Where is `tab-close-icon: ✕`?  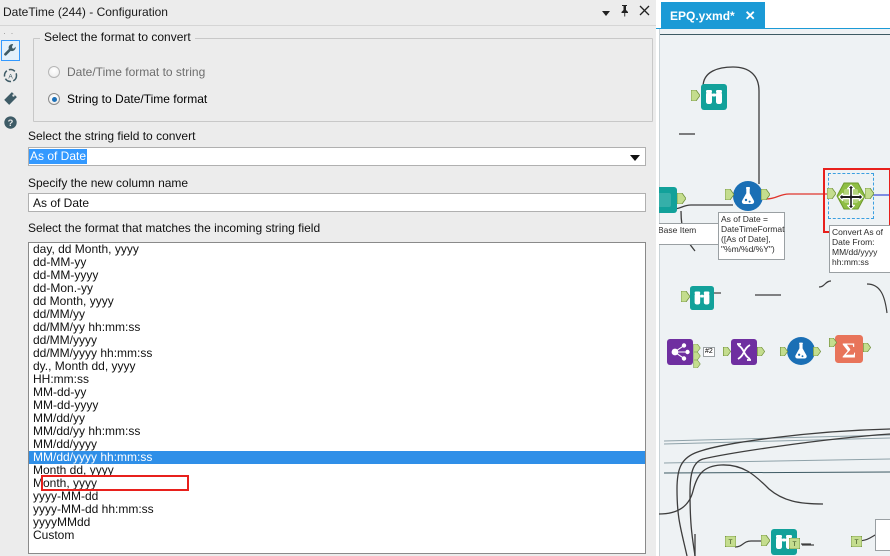
tab-close-icon: ✕ is located at coordinates (750, 16).